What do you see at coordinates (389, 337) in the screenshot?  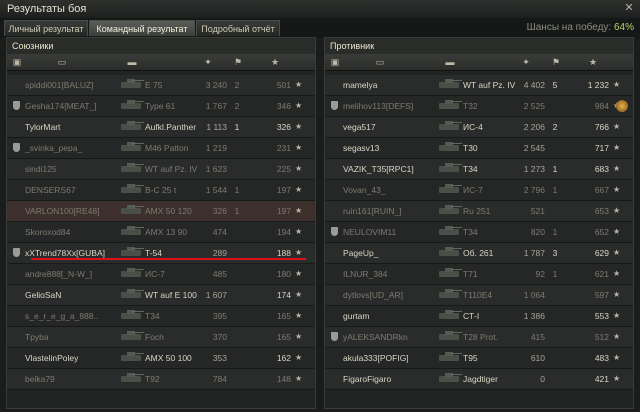 I see `player-name: yALEKSANDRkn` at bounding box center [389, 337].